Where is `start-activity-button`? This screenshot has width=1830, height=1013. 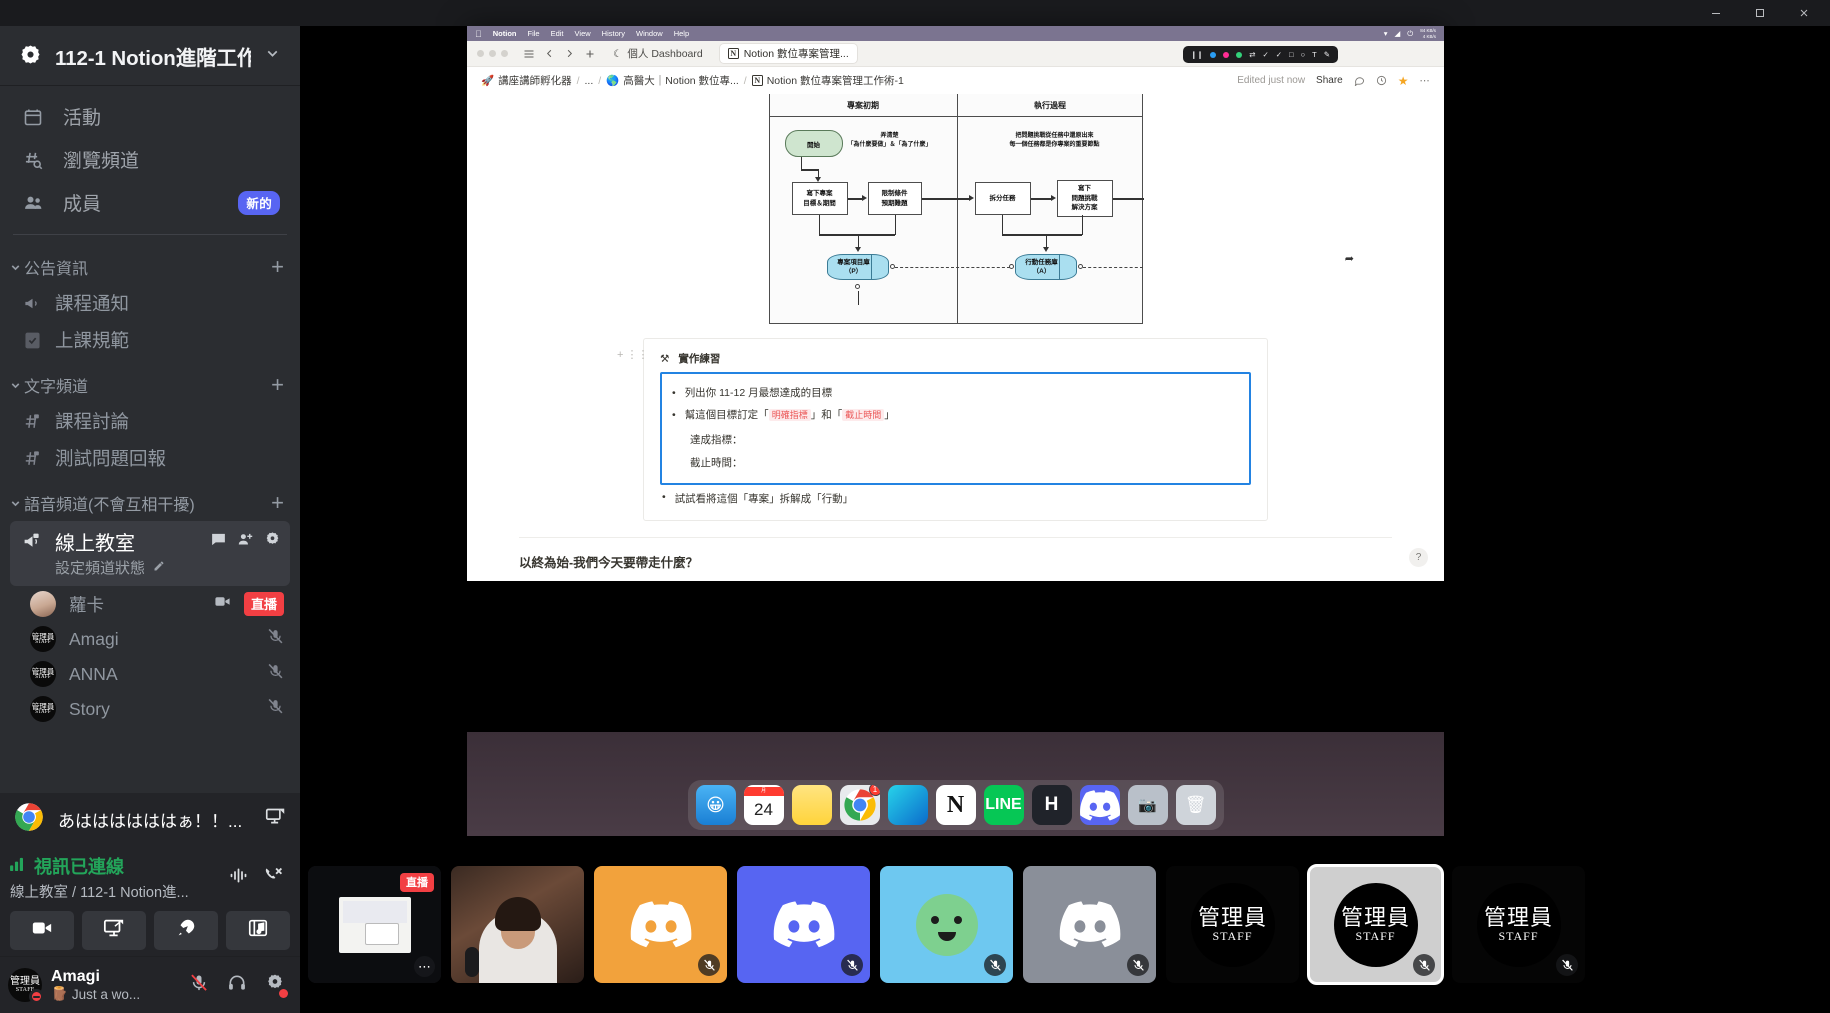
start-activity-button is located at coordinates (186, 930).